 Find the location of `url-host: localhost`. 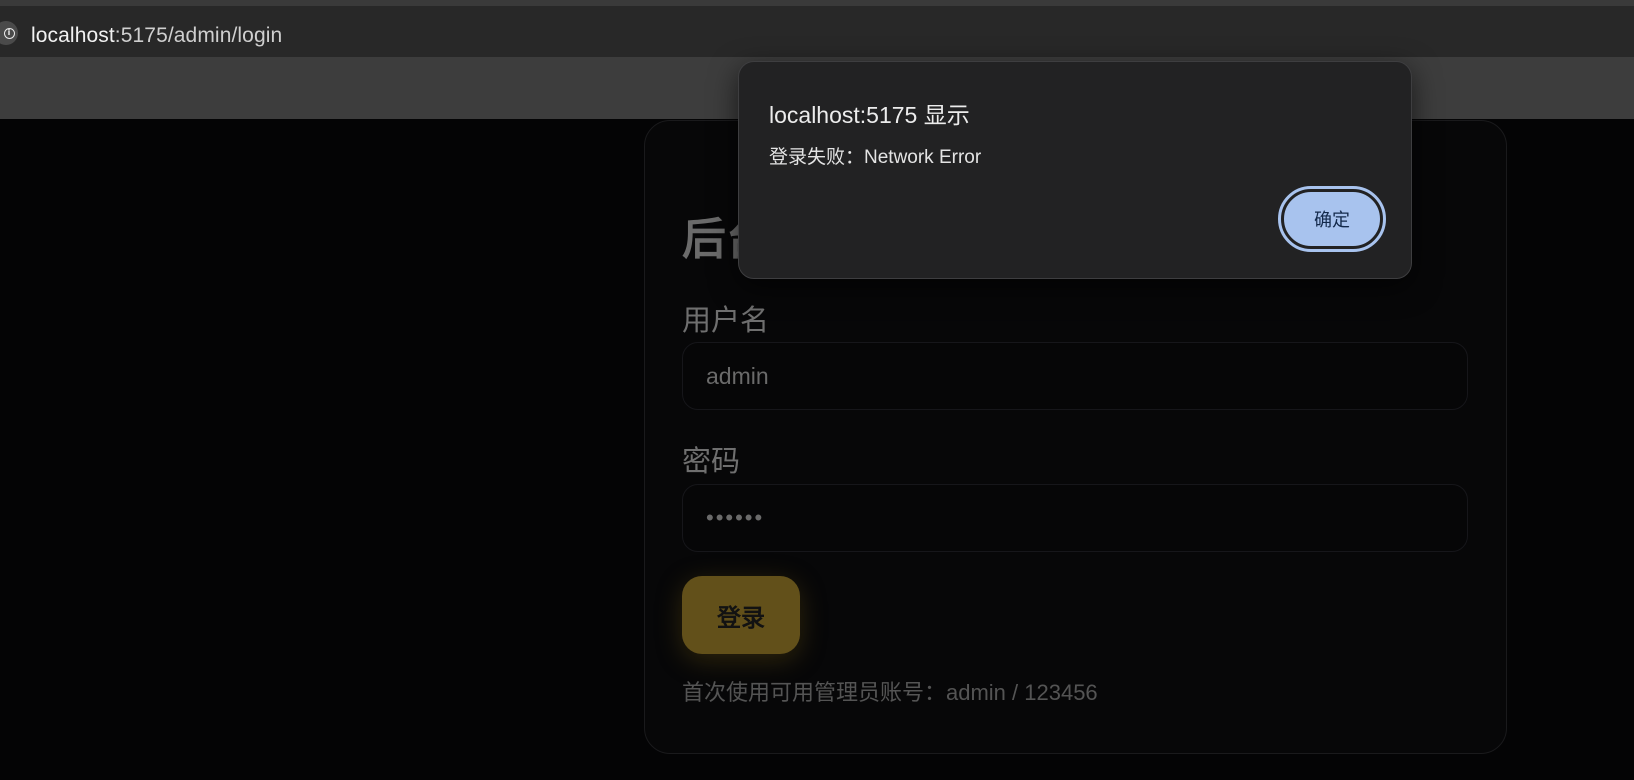

url-host: localhost is located at coordinates (73, 35).